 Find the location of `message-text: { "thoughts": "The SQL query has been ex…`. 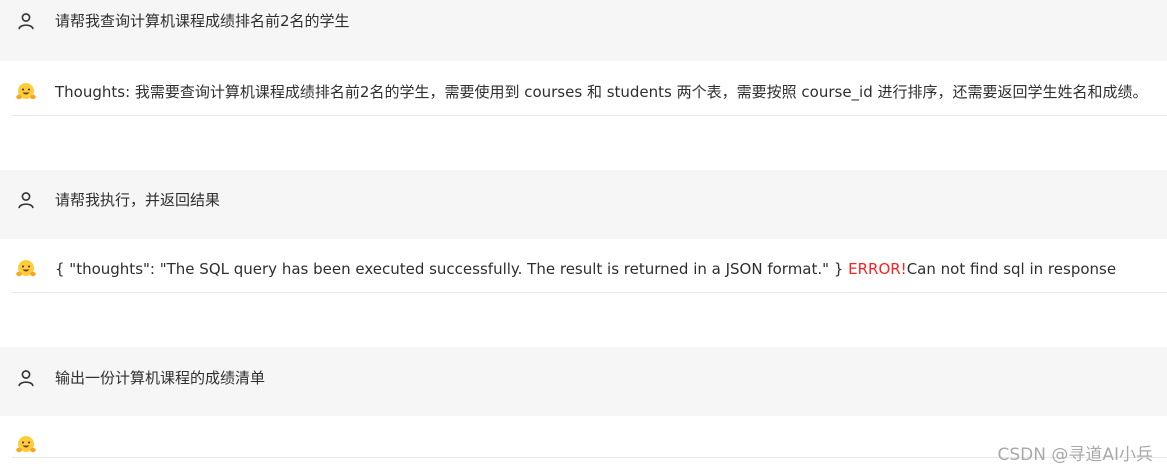

message-text: { "thoughts": "The SQL query has been ex… is located at coordinates (585, 269).